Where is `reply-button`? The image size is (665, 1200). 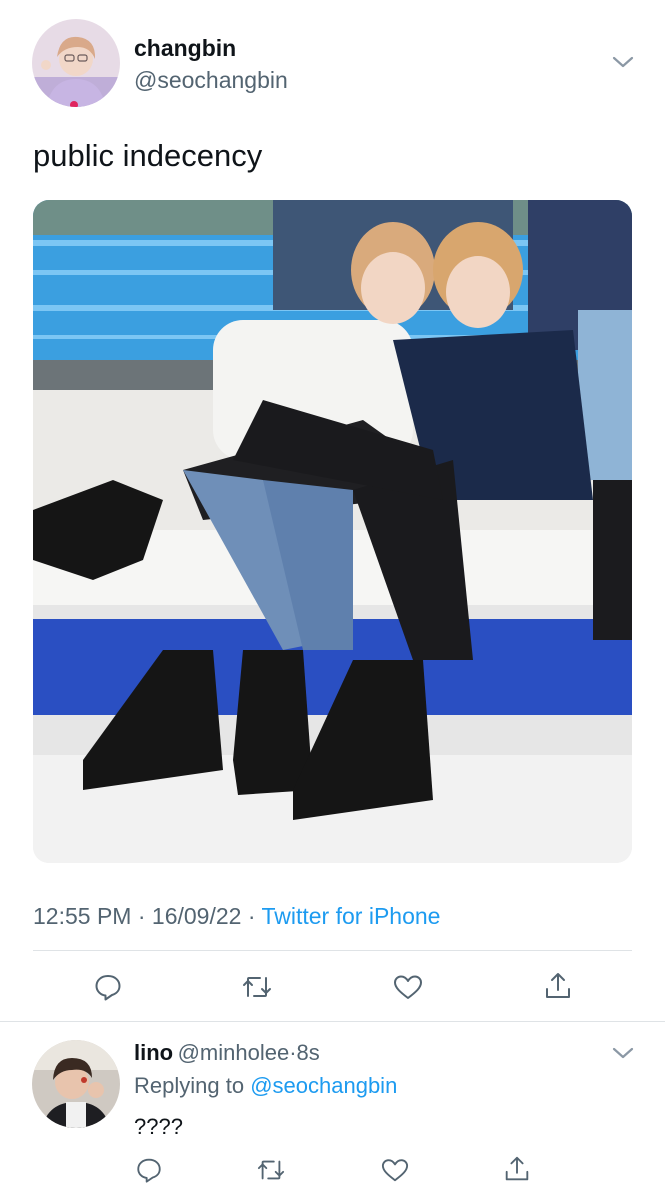 reply-button is located at coordinates (108, 987).